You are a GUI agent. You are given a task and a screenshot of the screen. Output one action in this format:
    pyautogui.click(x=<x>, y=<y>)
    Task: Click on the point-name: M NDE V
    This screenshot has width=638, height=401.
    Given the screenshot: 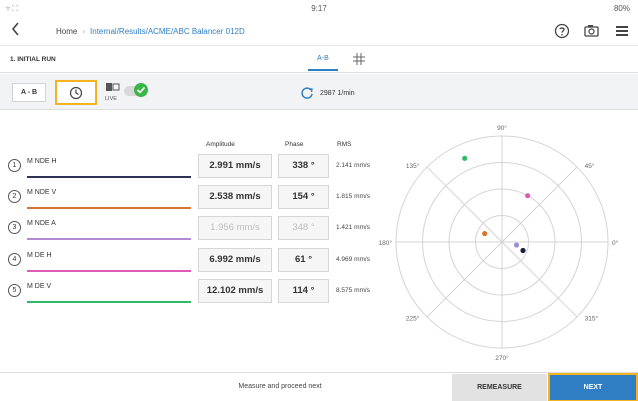 What is the action you would take?
    pyautogui.click(x=42, y=192)
    